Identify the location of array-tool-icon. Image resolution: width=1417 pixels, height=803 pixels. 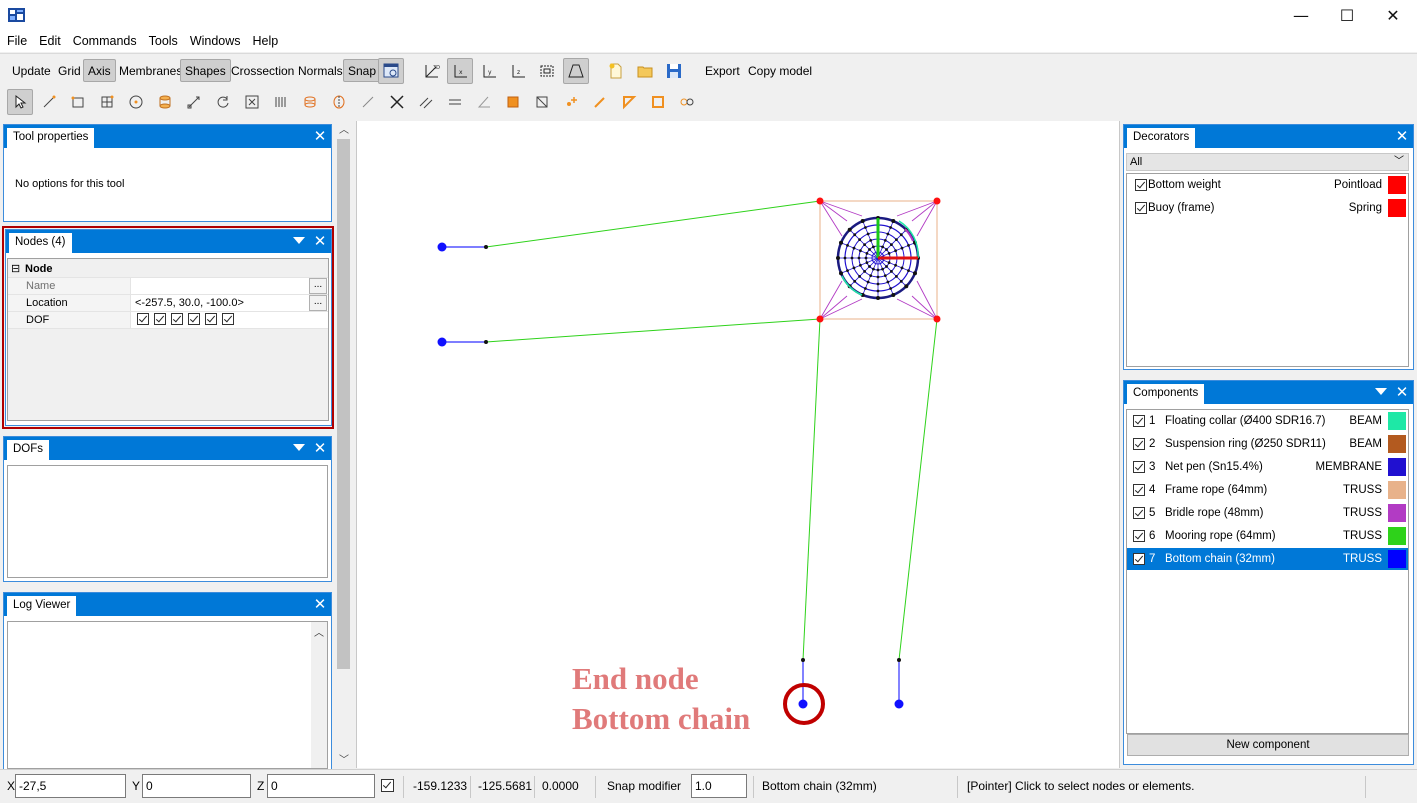
(281, 102).